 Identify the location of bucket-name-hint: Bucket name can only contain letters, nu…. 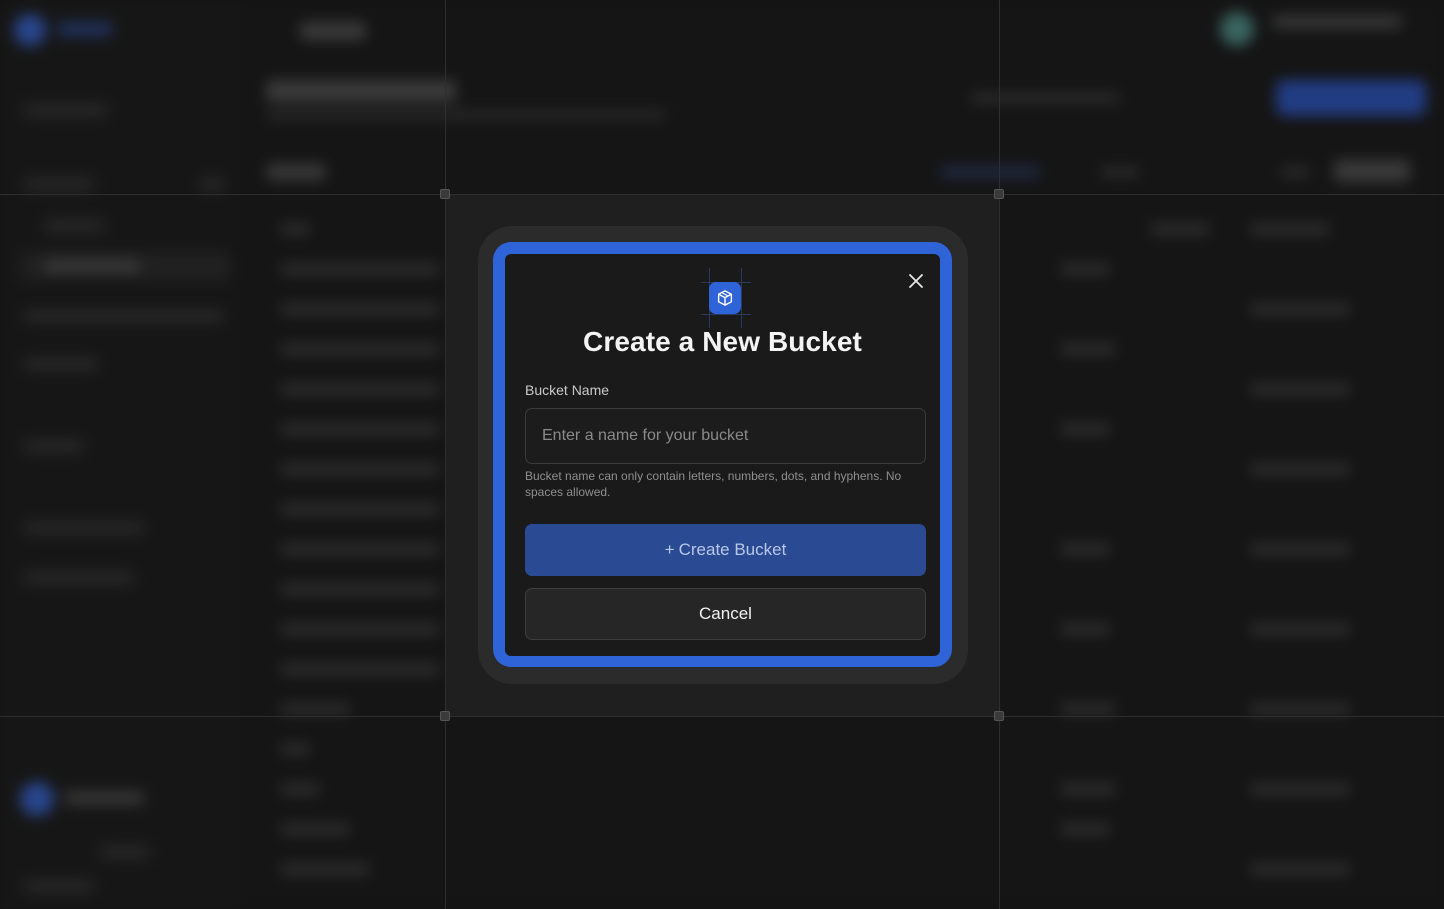
(713, 484).